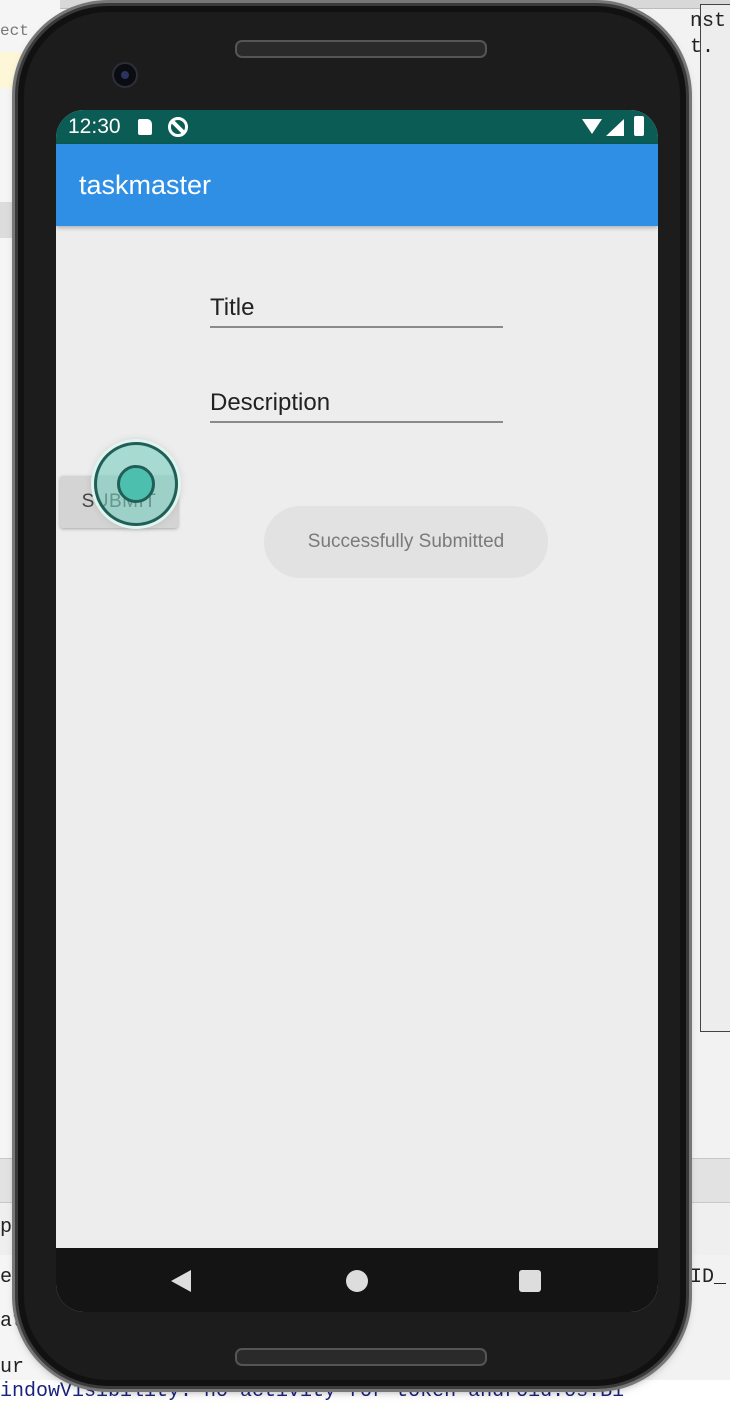  Describe the element at coordinates (232, 307) in the screenshot. I see `title-hint: Title` at that location.